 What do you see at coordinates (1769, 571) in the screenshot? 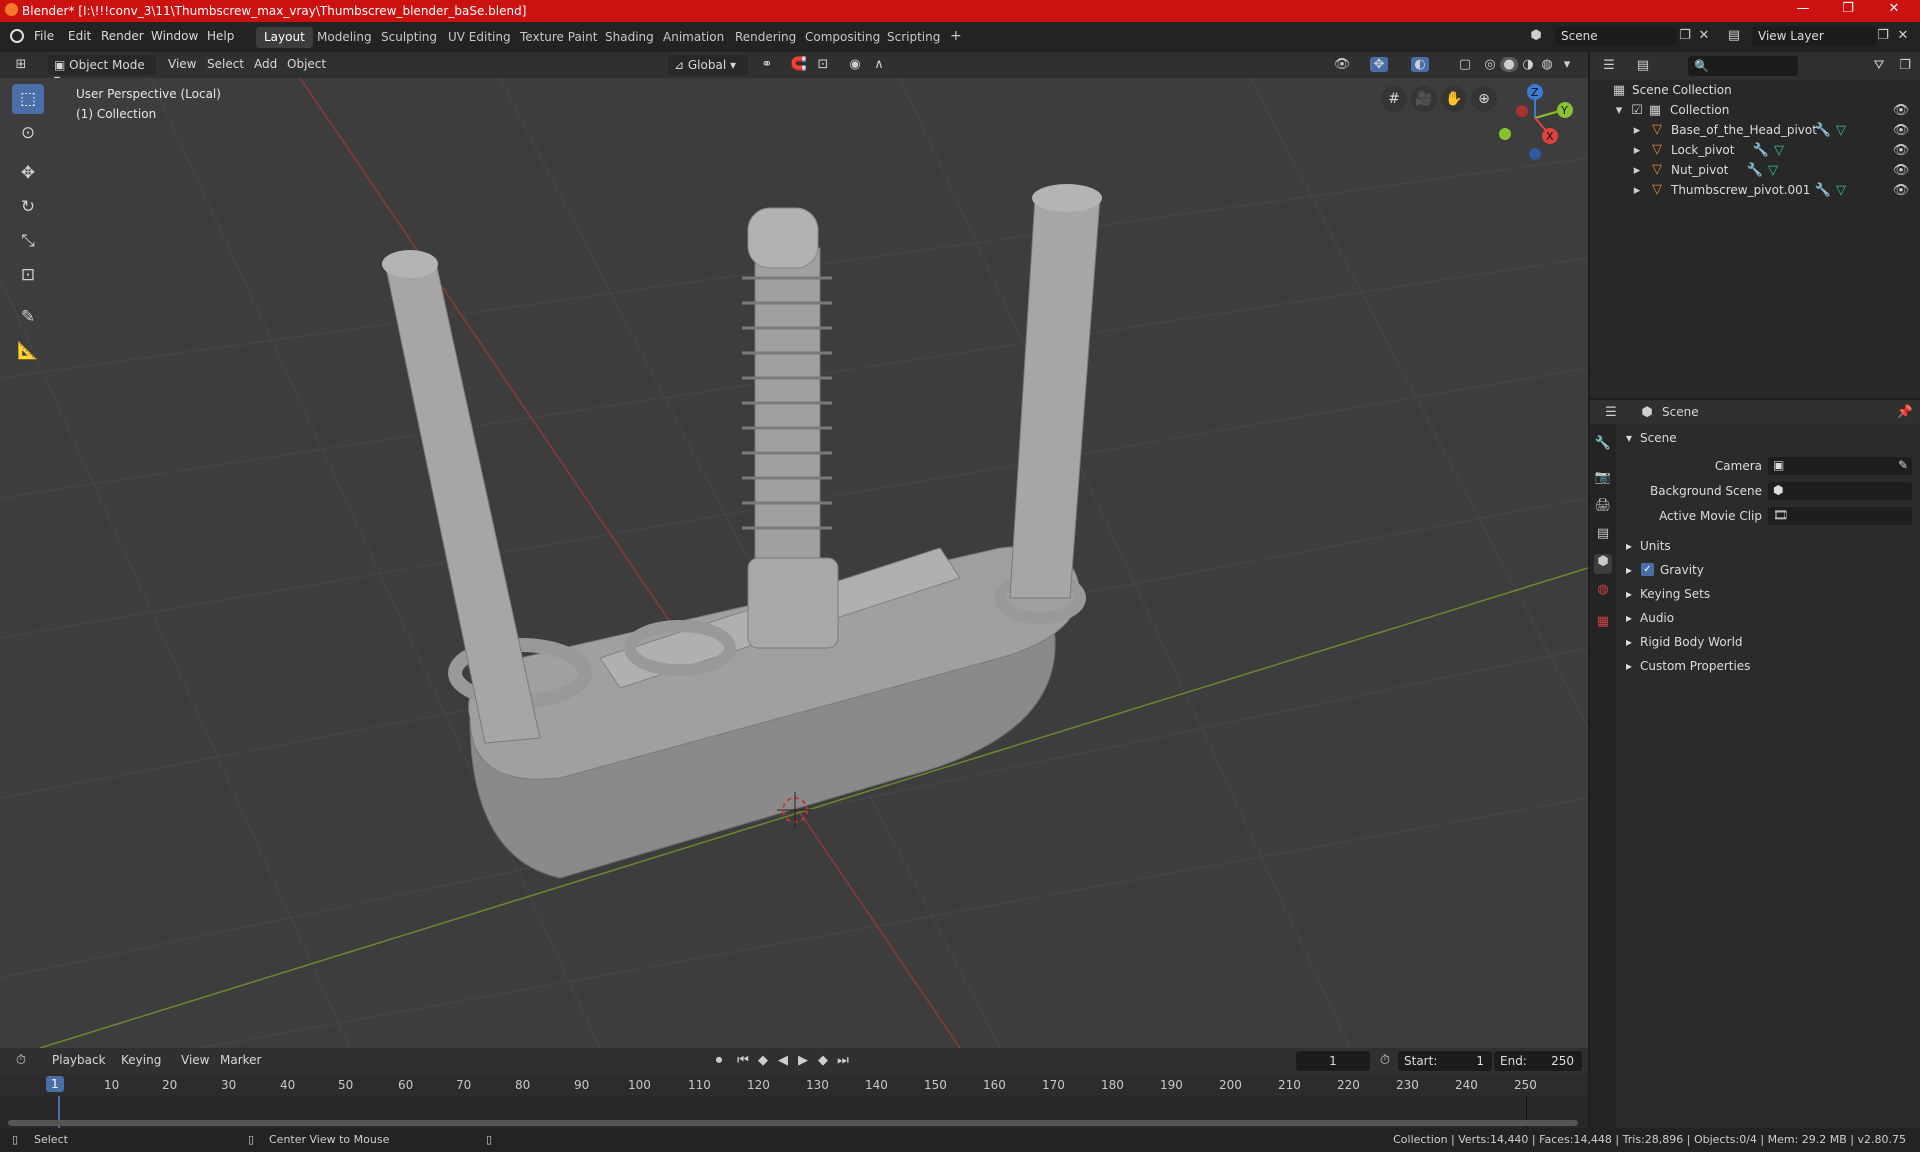
I see `gravity-section: ▸ ✓ Gravity` at bounding box center [1769, 571].